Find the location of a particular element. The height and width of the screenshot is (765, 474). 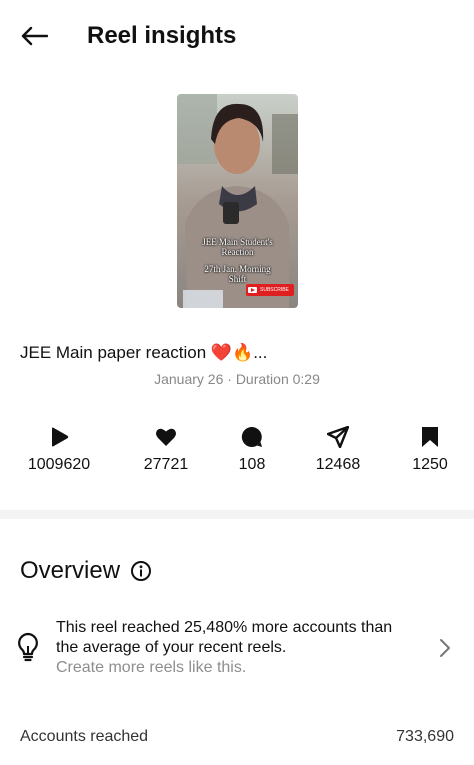

arrow-left-icon is located at coordinates (34, 36).